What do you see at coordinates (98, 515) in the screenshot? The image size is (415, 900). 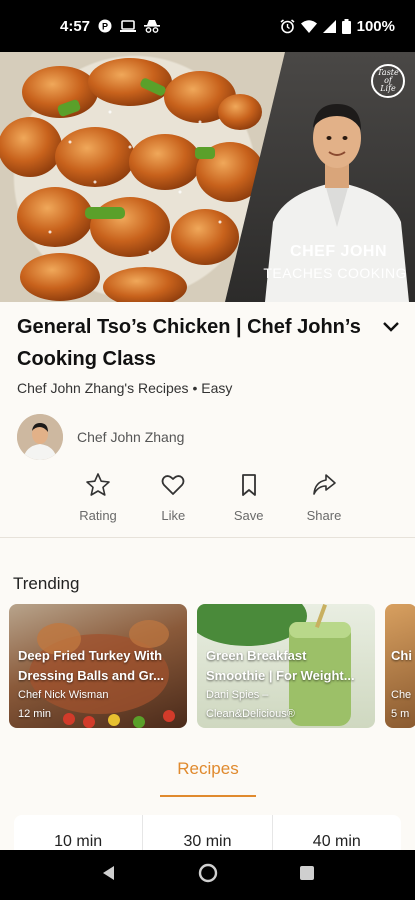 I see `rating-label: Rating` at bounding box center [98, 515].